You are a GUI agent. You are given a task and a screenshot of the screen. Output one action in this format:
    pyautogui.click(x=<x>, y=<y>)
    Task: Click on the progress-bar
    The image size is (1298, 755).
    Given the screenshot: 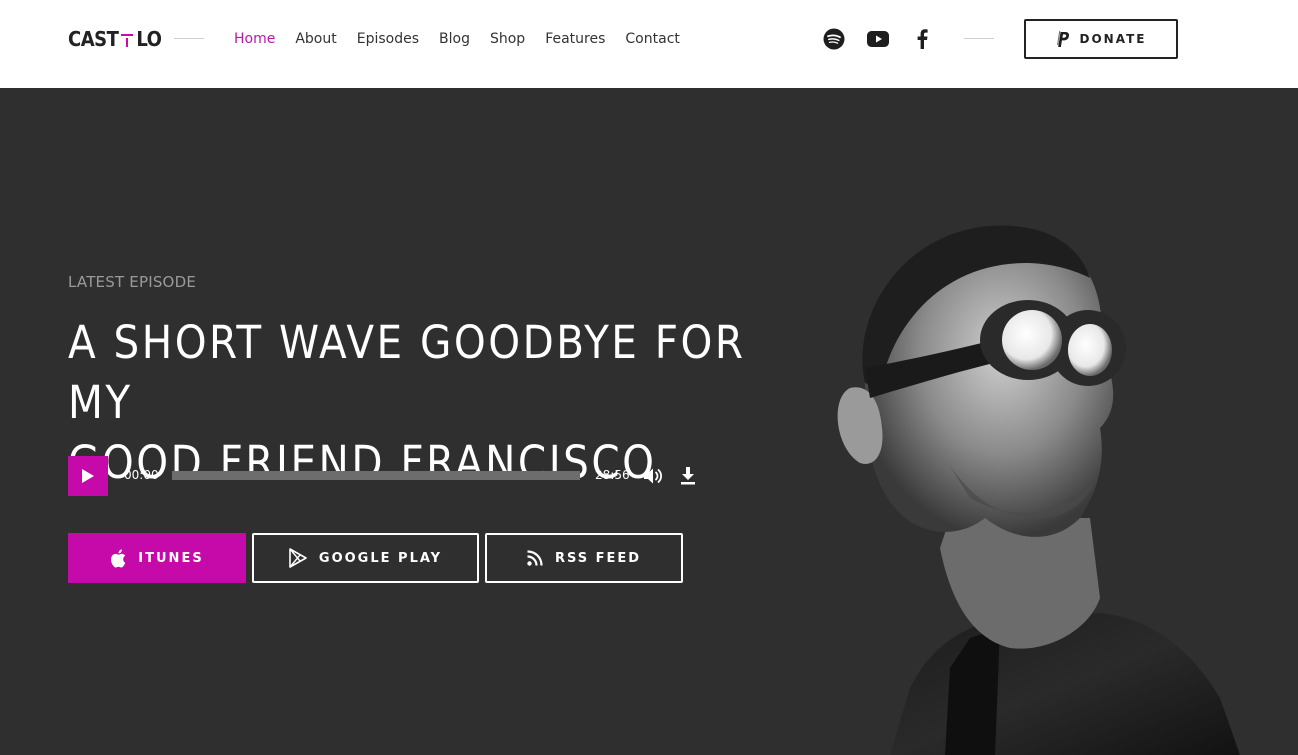 What is the action you would take?
    pyautogui.click(x=376, y=475)
    